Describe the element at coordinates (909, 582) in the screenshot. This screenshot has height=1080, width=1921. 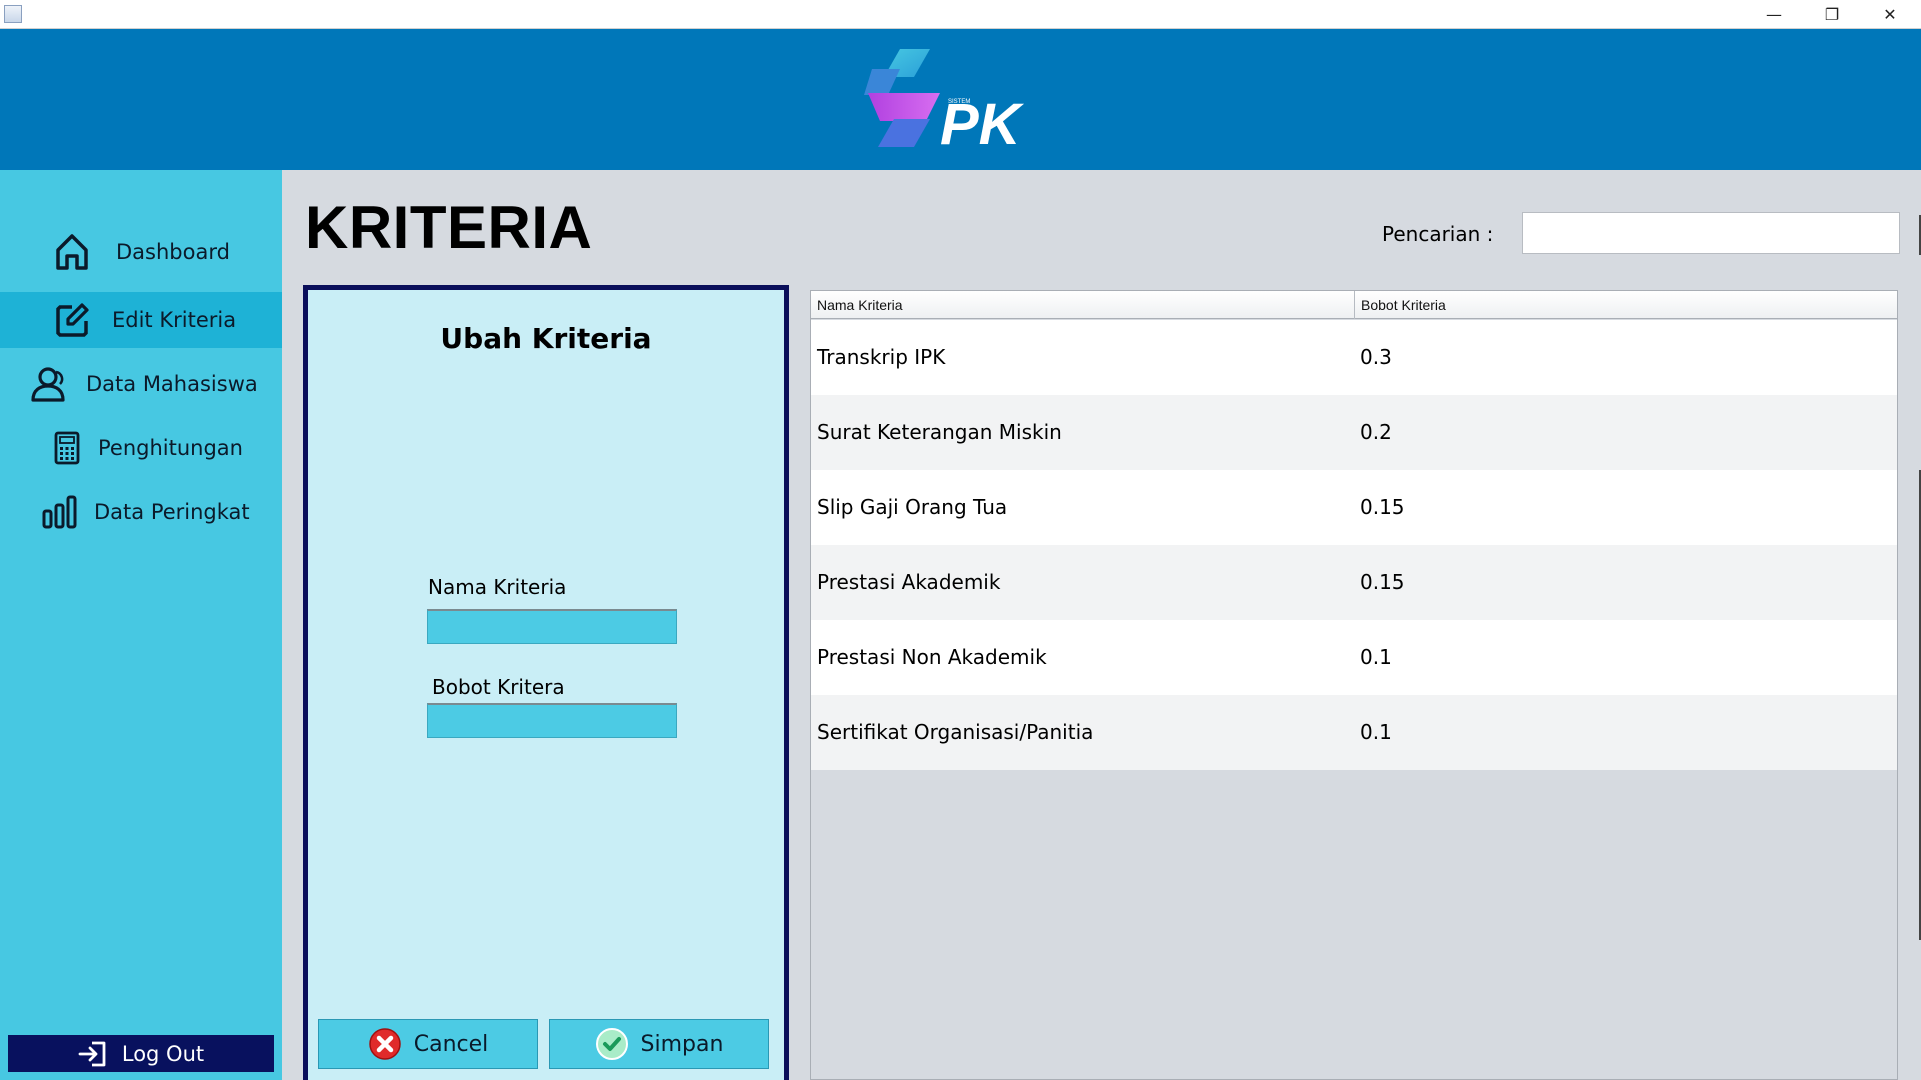
I see `cell-nama: Prestasi Akademik` at that location.